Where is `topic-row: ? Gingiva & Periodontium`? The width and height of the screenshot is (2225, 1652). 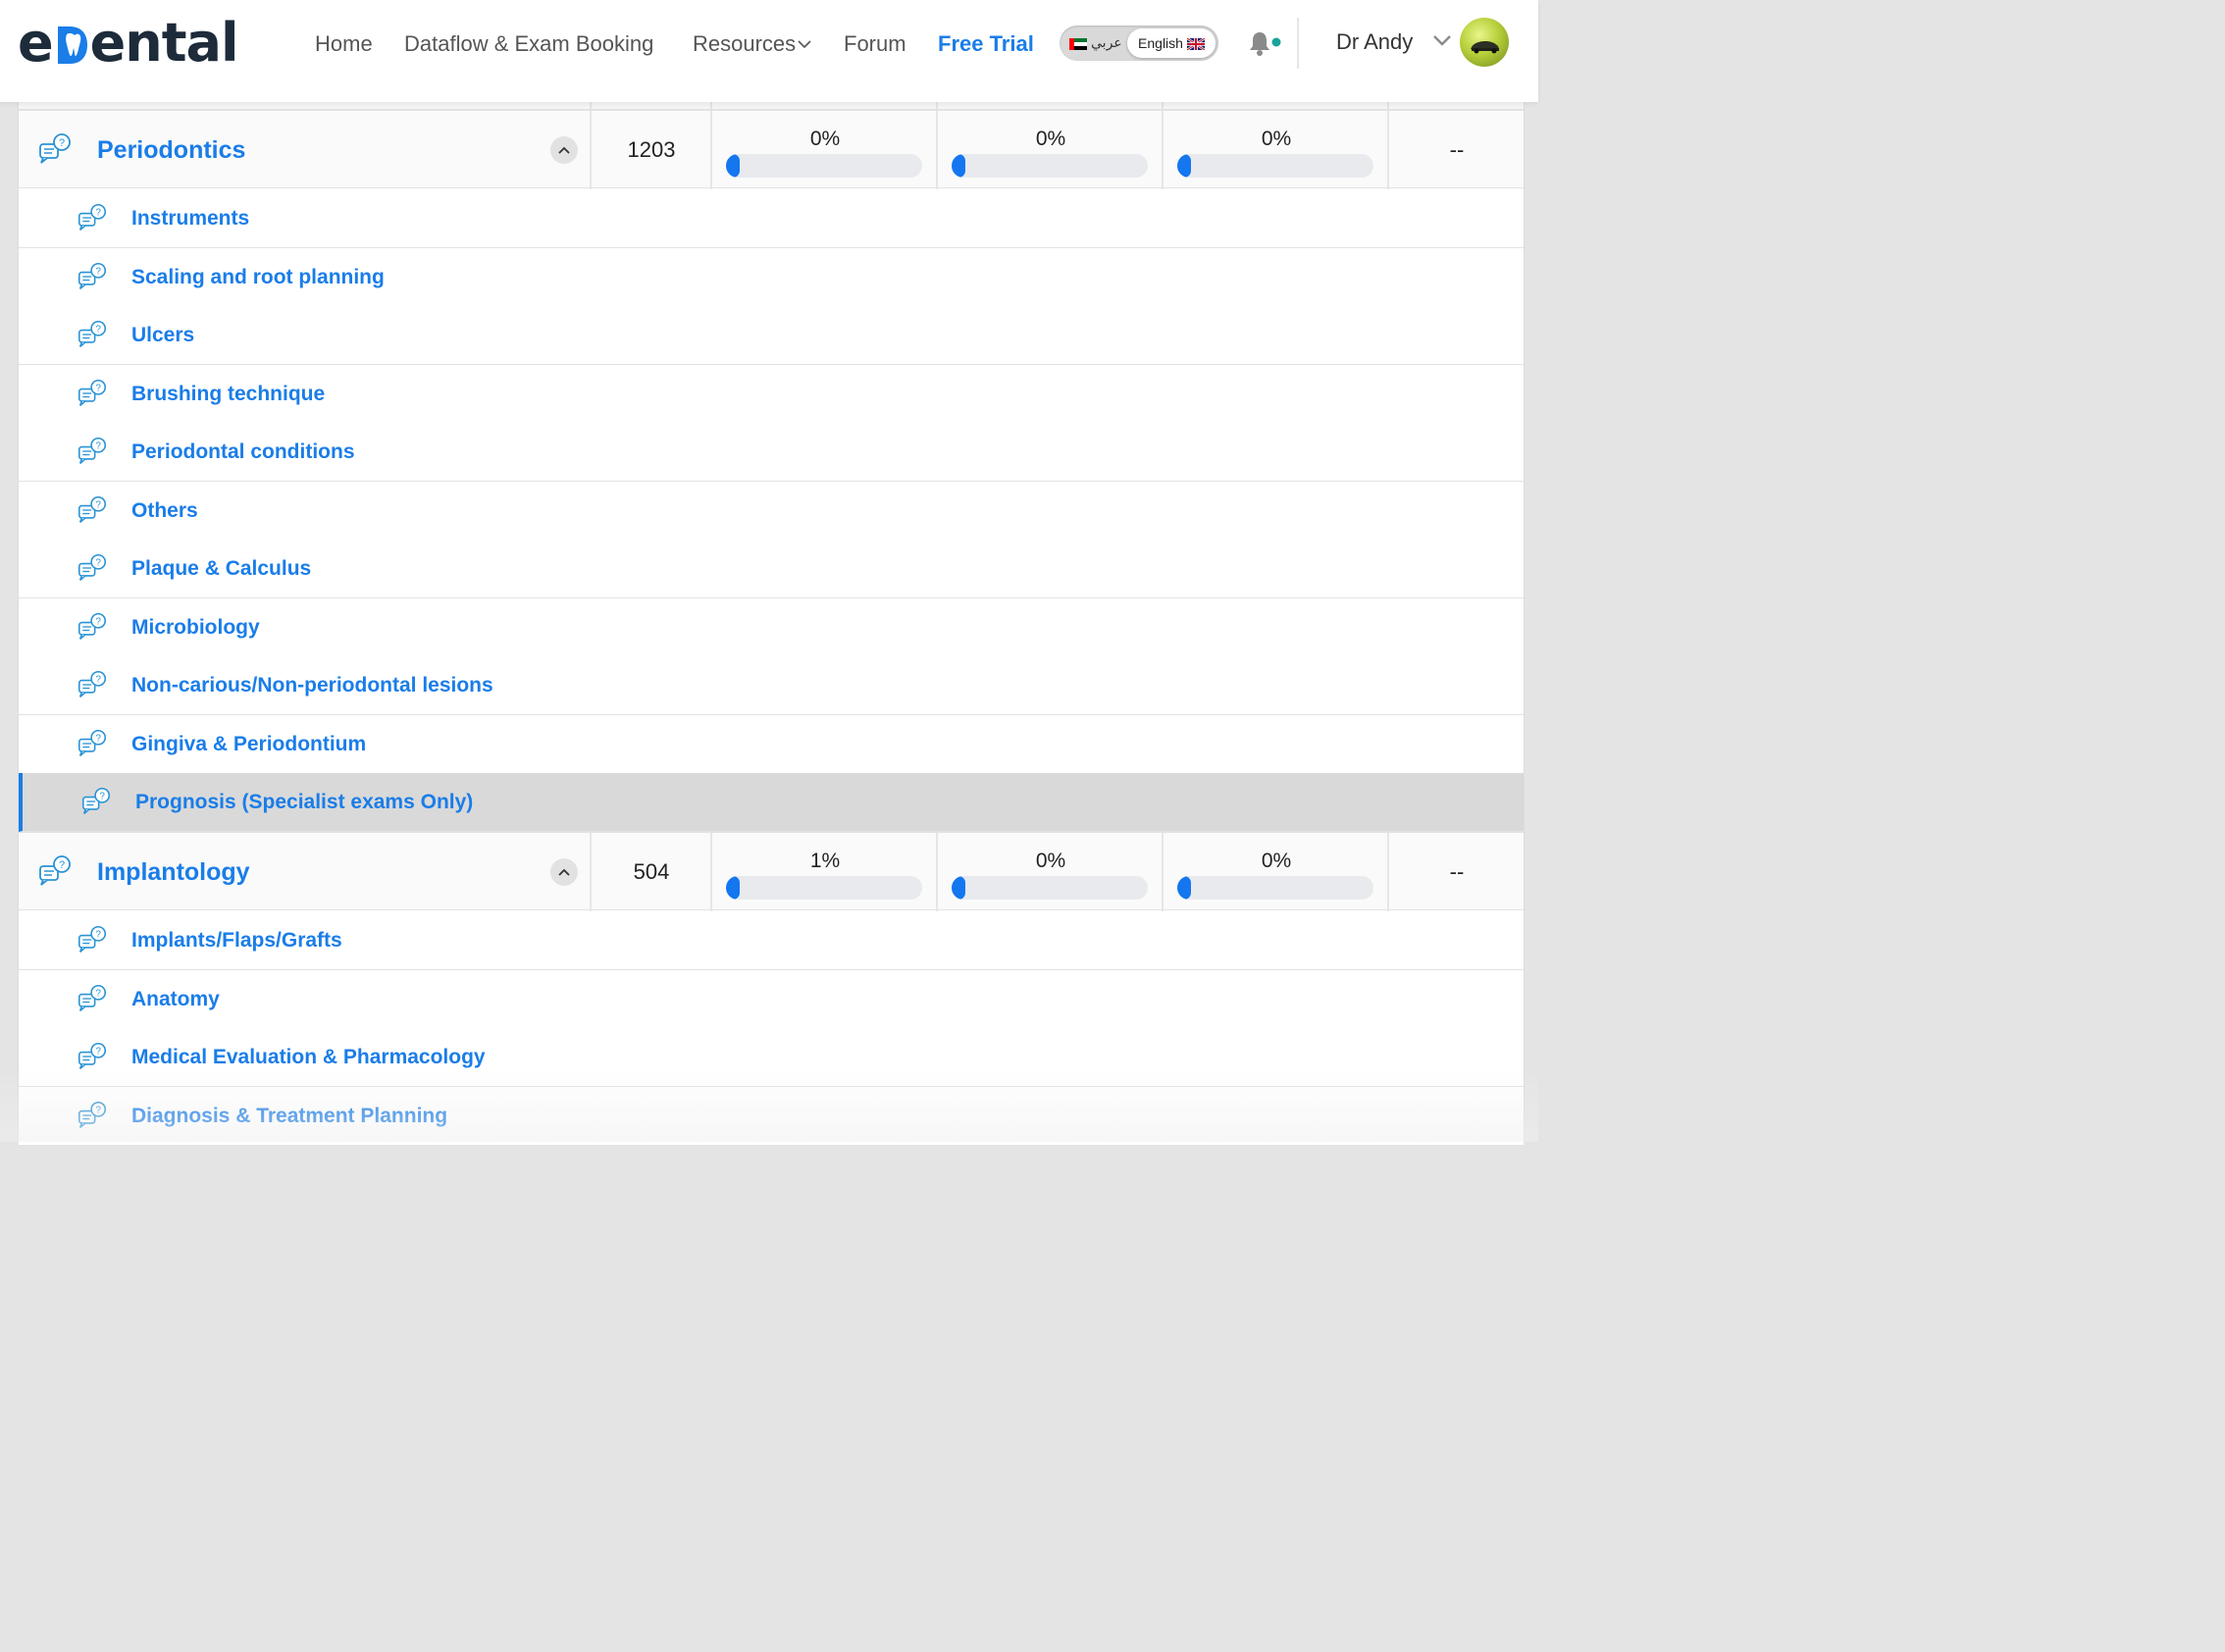
topic-row: ? Gingiva & Periodontium is located at coordinates (771, 744).